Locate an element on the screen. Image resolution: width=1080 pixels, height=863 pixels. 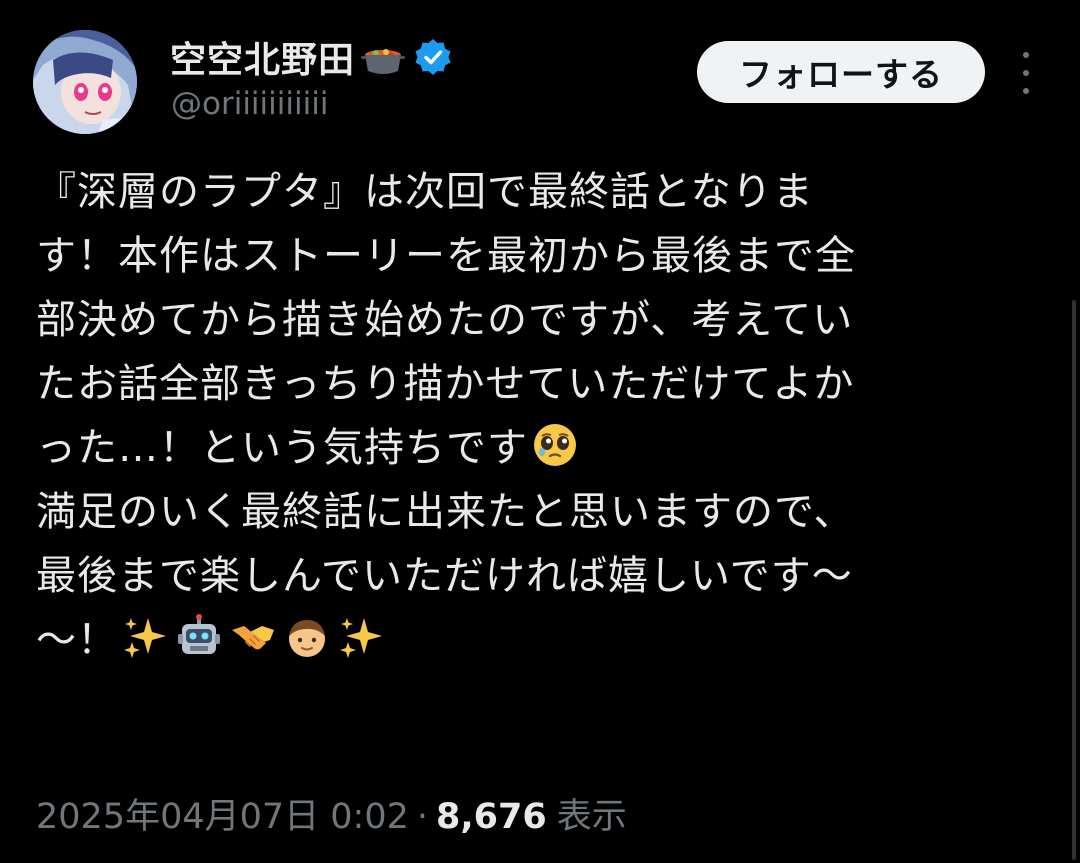
follow-button: フォローする is located at coordinates (841, 72).